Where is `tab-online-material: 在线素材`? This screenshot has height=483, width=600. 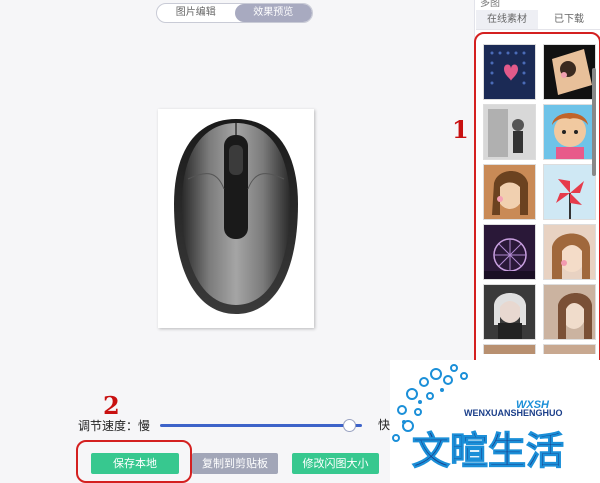
tab-online-material: 在线素材 is located at coordinates (507, 19).